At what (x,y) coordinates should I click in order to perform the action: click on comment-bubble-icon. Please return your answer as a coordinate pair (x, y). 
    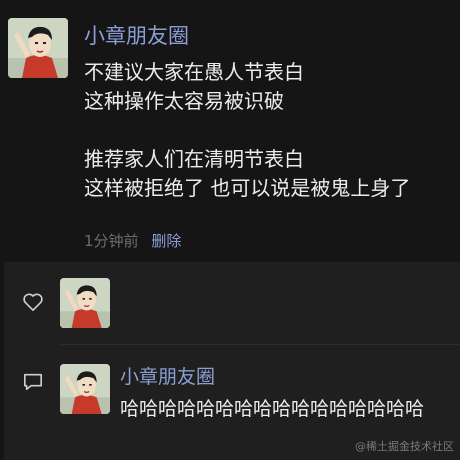
    Looking at the image, I should click on (33, 382).